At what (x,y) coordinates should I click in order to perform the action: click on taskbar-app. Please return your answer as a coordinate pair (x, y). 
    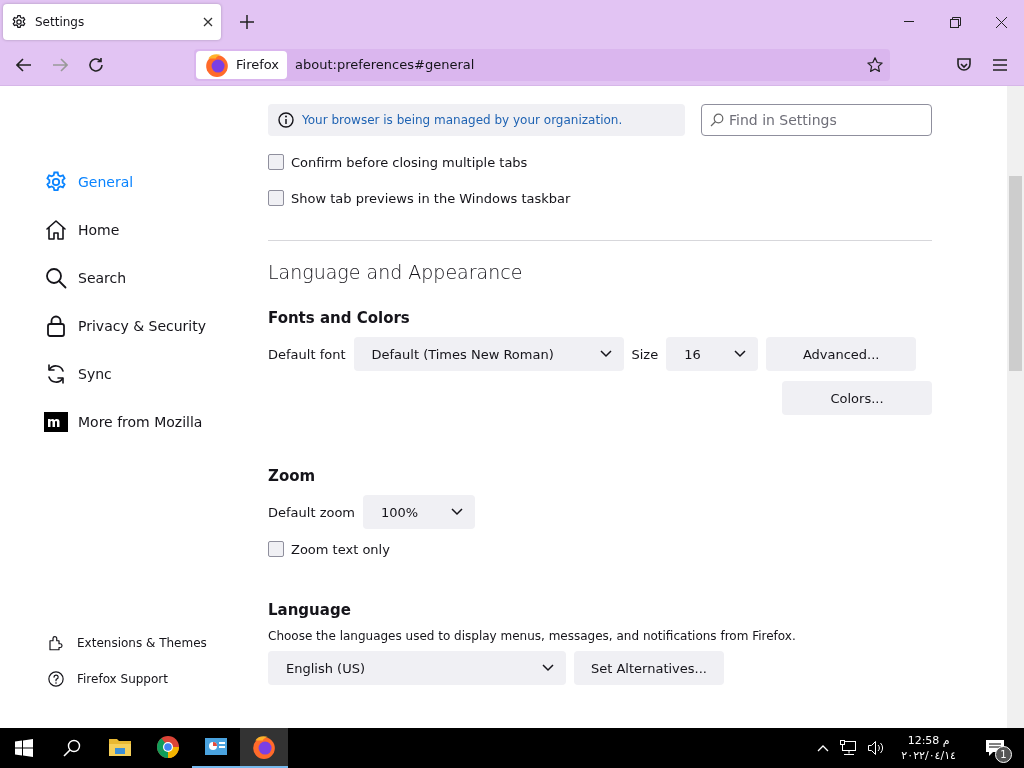
    Looking at the image, I should click on (264, 748).